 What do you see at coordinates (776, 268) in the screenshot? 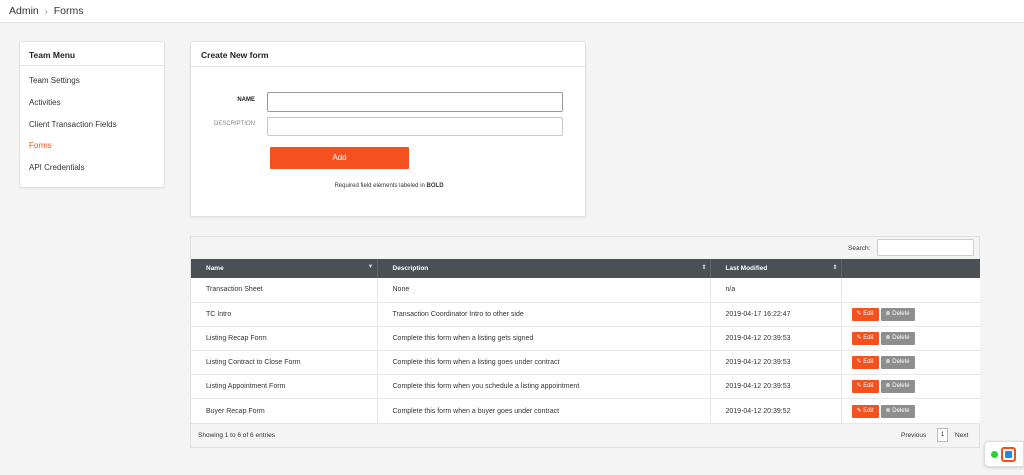
I see `col-header-last-modified: Last Modified ⇕` at bounding box center [776, 268].